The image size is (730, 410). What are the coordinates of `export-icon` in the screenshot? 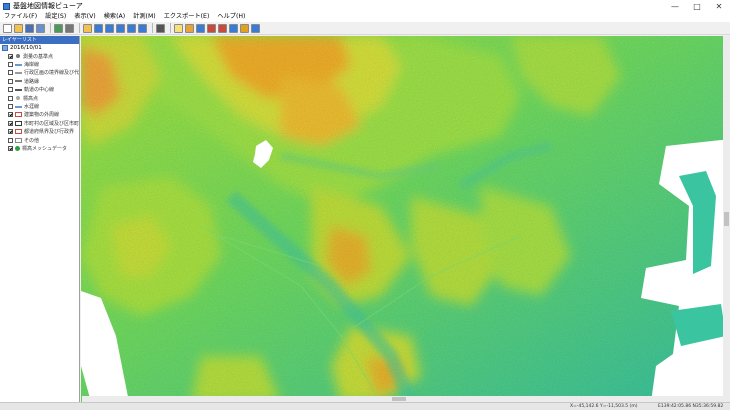 It's located at (40, 28).